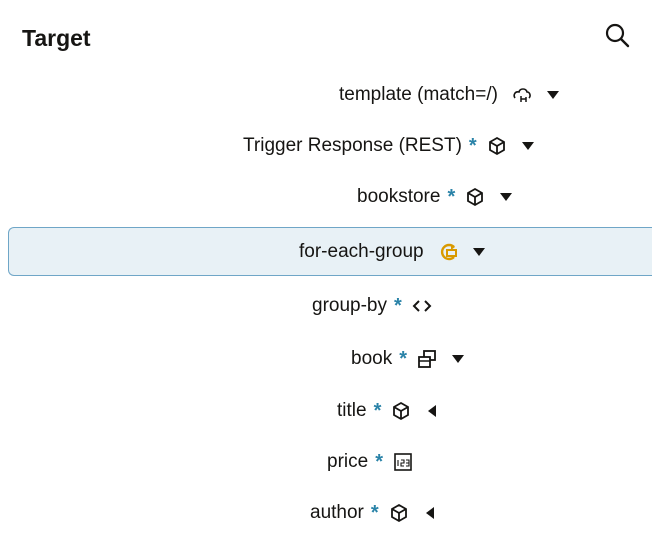 The width and height of the screenshot is (652, 552). What do you see at coordinates (399, 196) in the screenshot?
I see `node-label: bookstore` at bounding box center [399, 196].